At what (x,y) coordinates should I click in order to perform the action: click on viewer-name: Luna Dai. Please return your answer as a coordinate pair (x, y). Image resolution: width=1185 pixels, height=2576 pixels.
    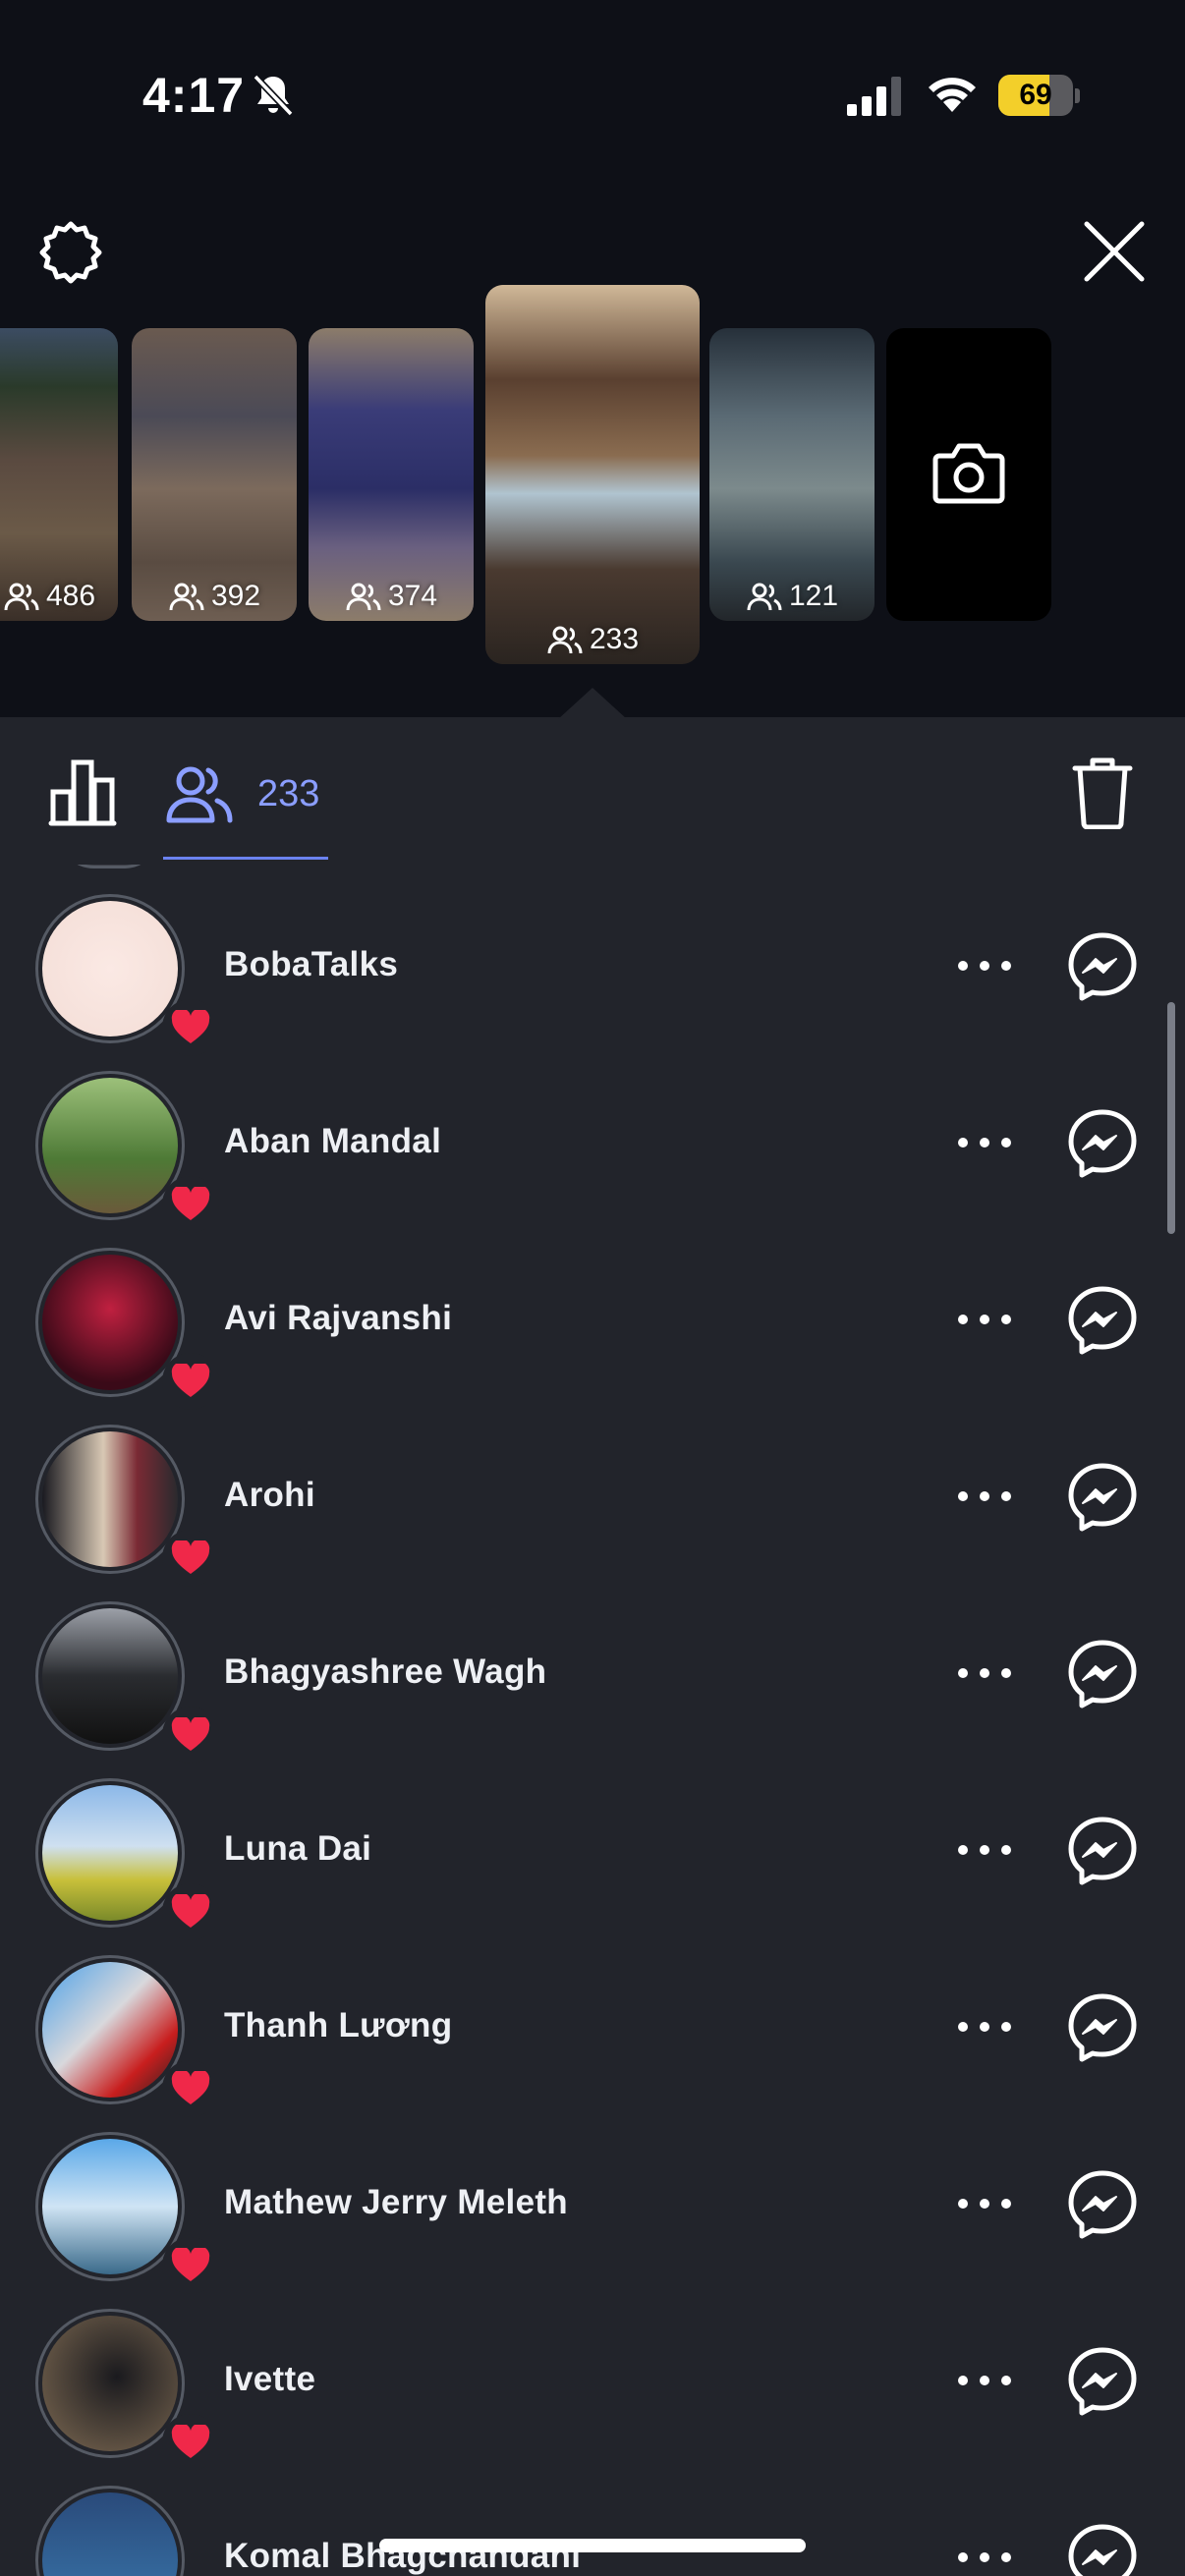
    Looking at the image, I should click on (297, 1849).